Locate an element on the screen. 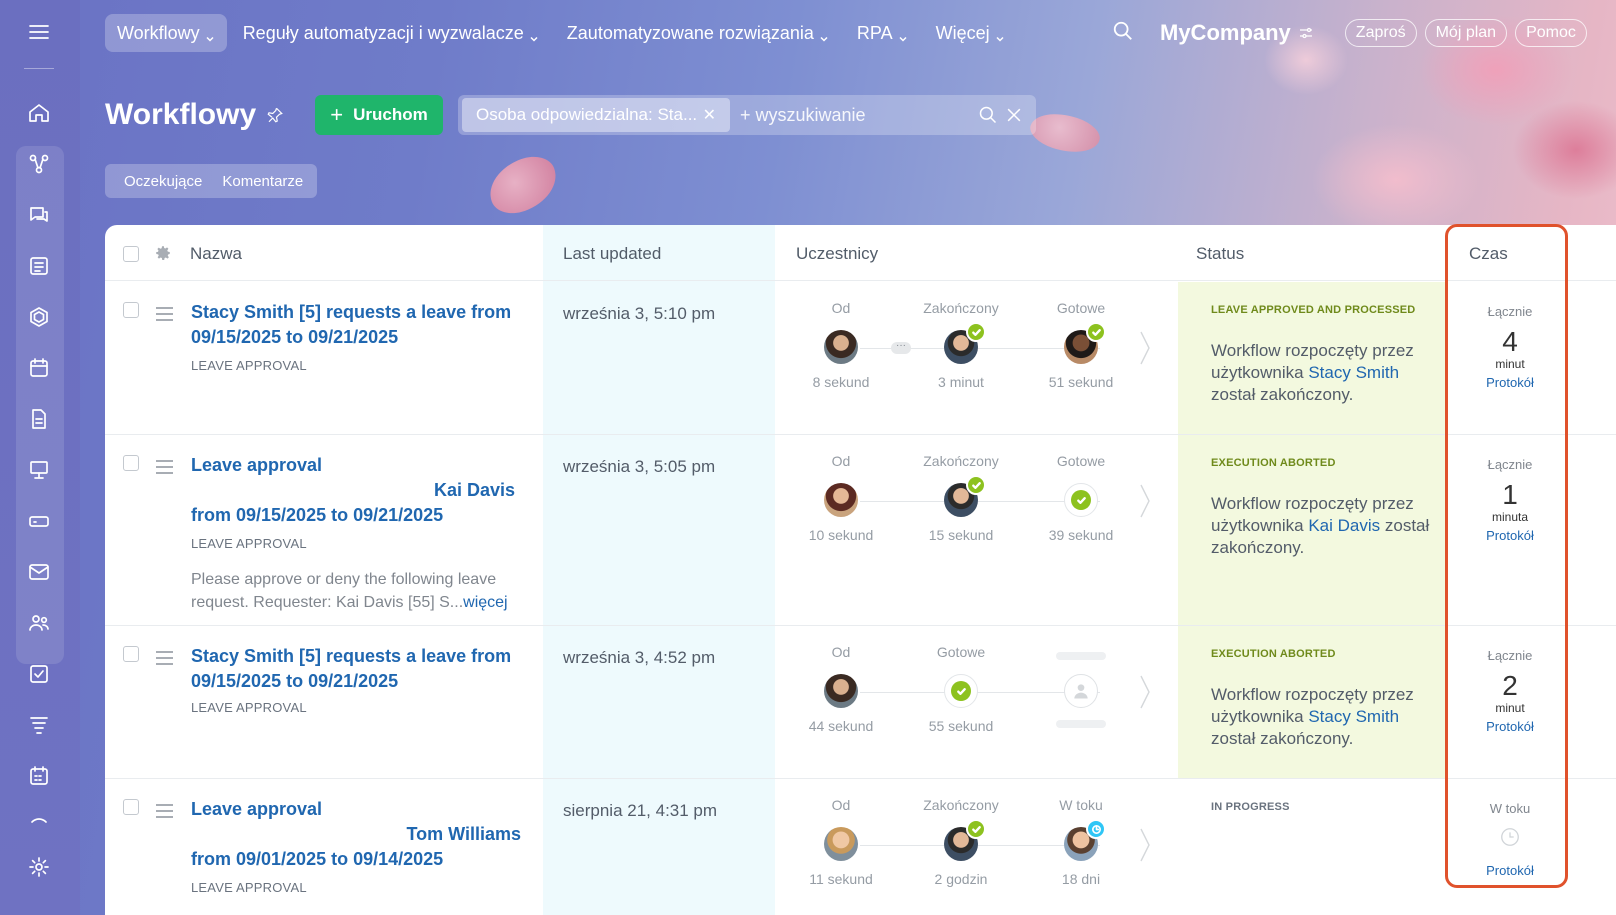 The width and height of the screenshot is (1616, 915). search-input: + wyszukiwanie is located at coordinates (859, 115).